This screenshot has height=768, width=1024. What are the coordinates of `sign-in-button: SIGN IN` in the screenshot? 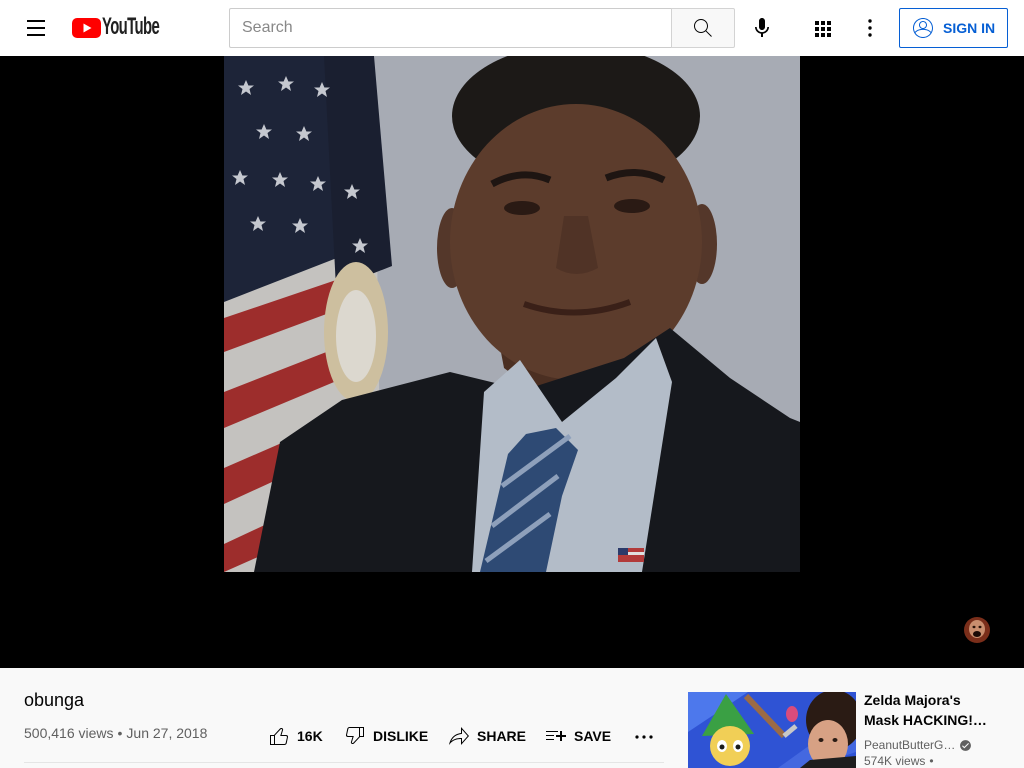 It's located at (953, 28).